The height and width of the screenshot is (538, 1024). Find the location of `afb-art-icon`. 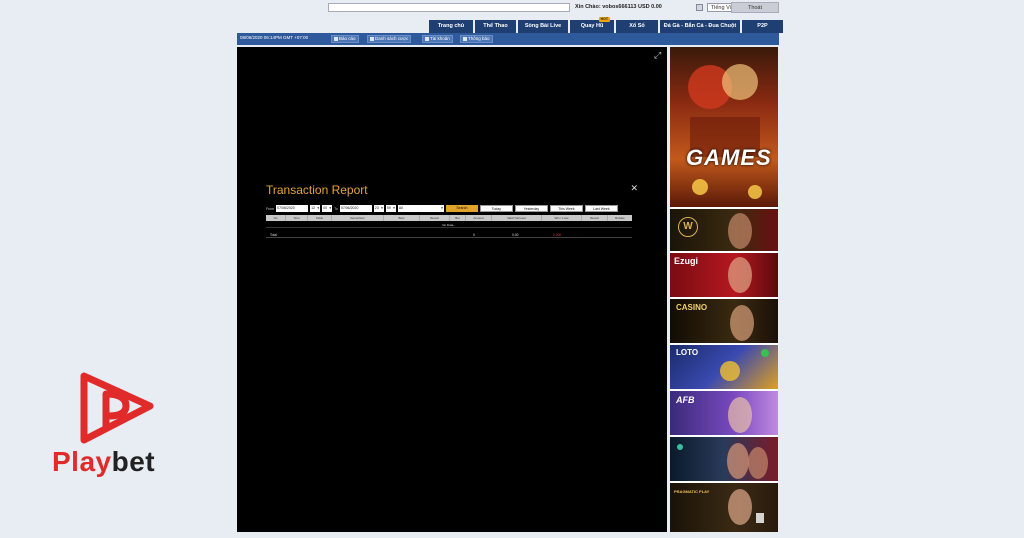

afb-art-icon is located at coordinates (740, 415).